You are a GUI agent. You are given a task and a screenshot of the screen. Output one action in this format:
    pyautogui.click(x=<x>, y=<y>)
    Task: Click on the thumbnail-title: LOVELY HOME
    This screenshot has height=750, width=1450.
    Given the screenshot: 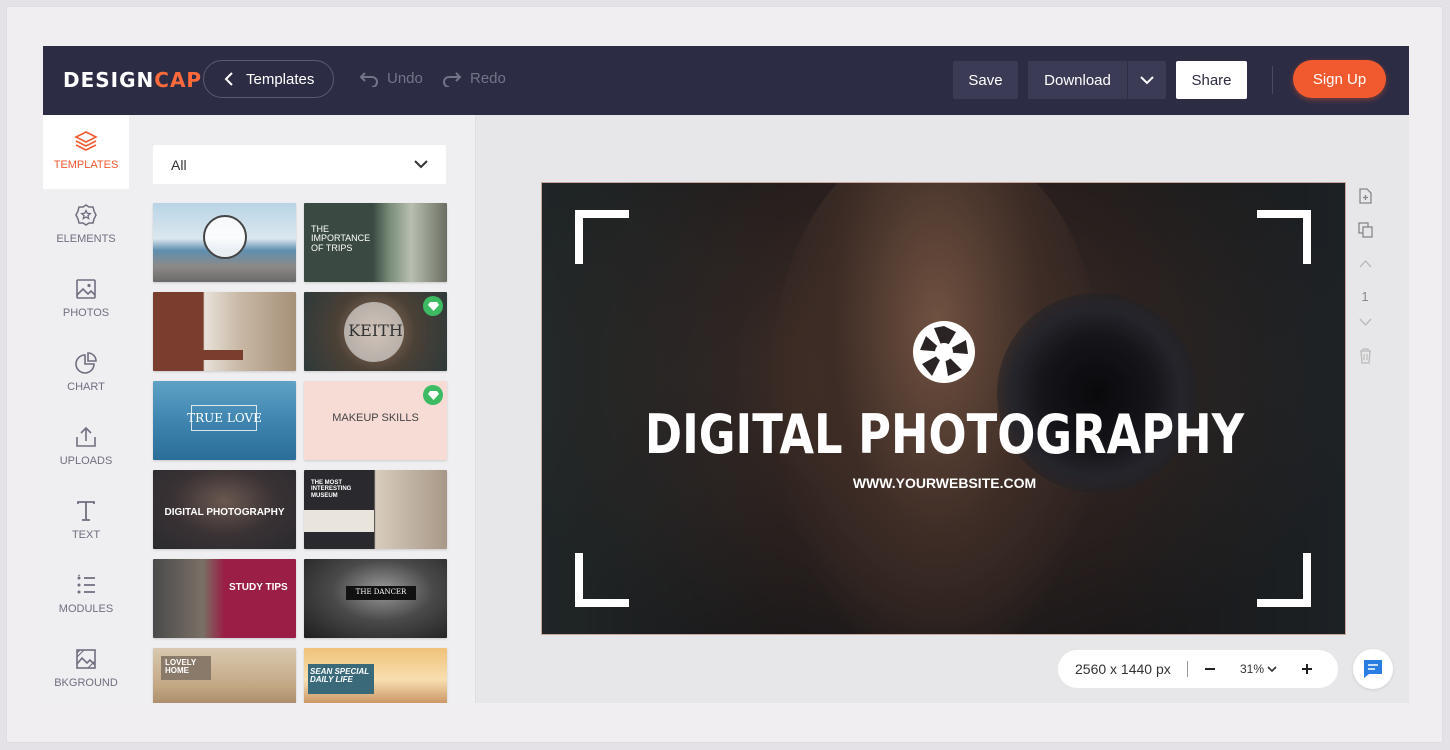 What is the action you would take?
    pyautogui.click(x=181, y=667)
    